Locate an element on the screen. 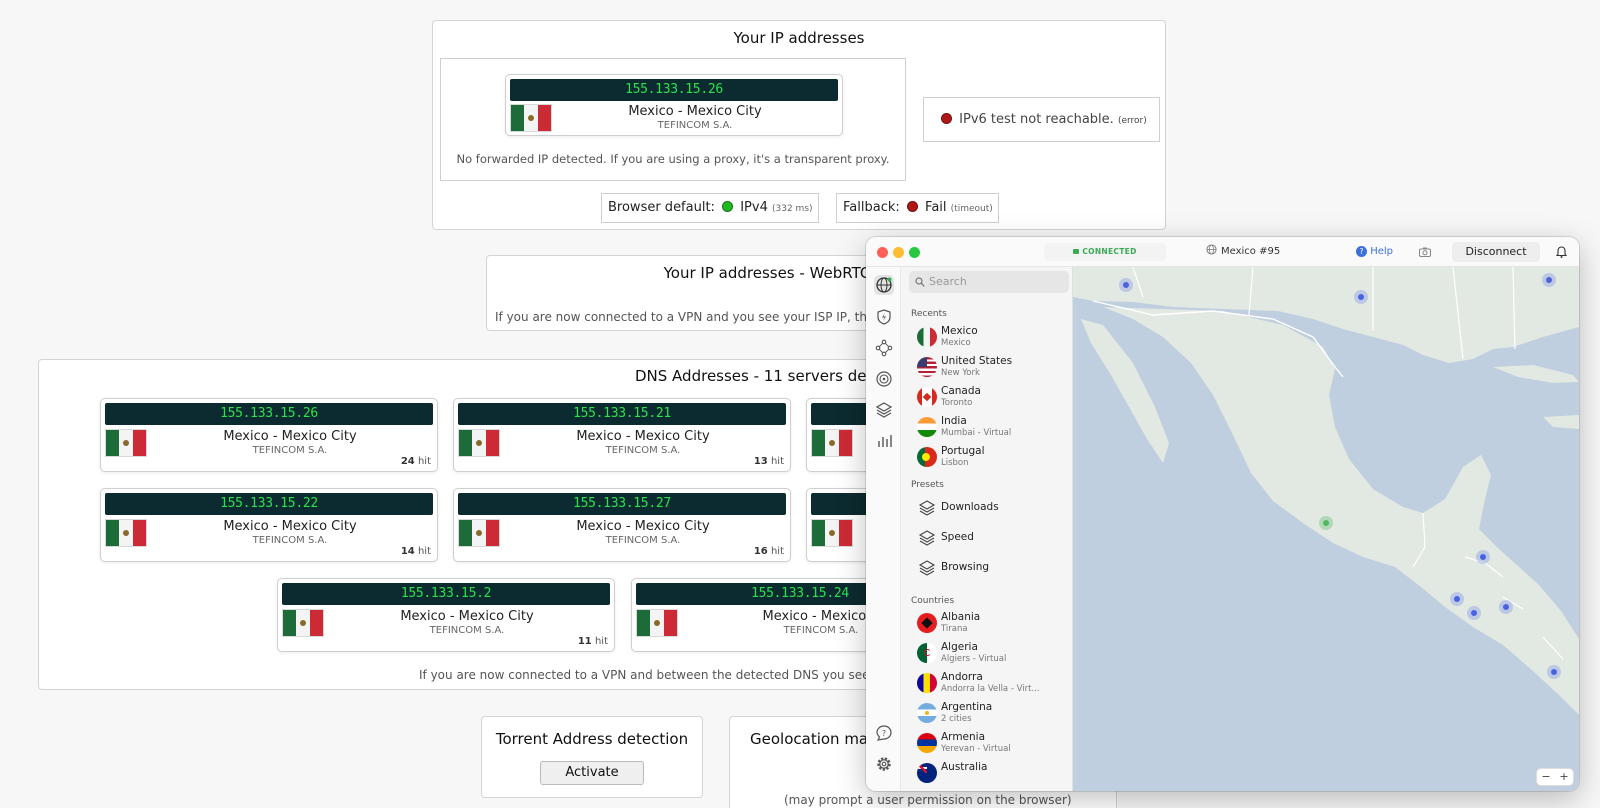  preset-speed: Speed is located at coordinates (992, 538).